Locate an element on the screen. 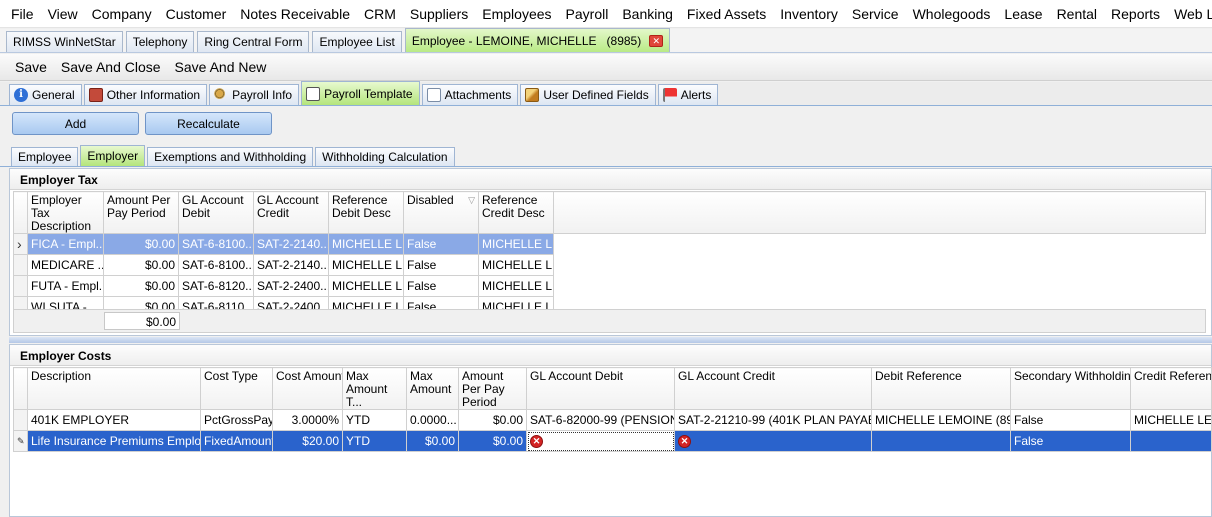 The height and width of the screenshot is (517, 1212). column-header: Cost Type is located at coordinates (236, 388).